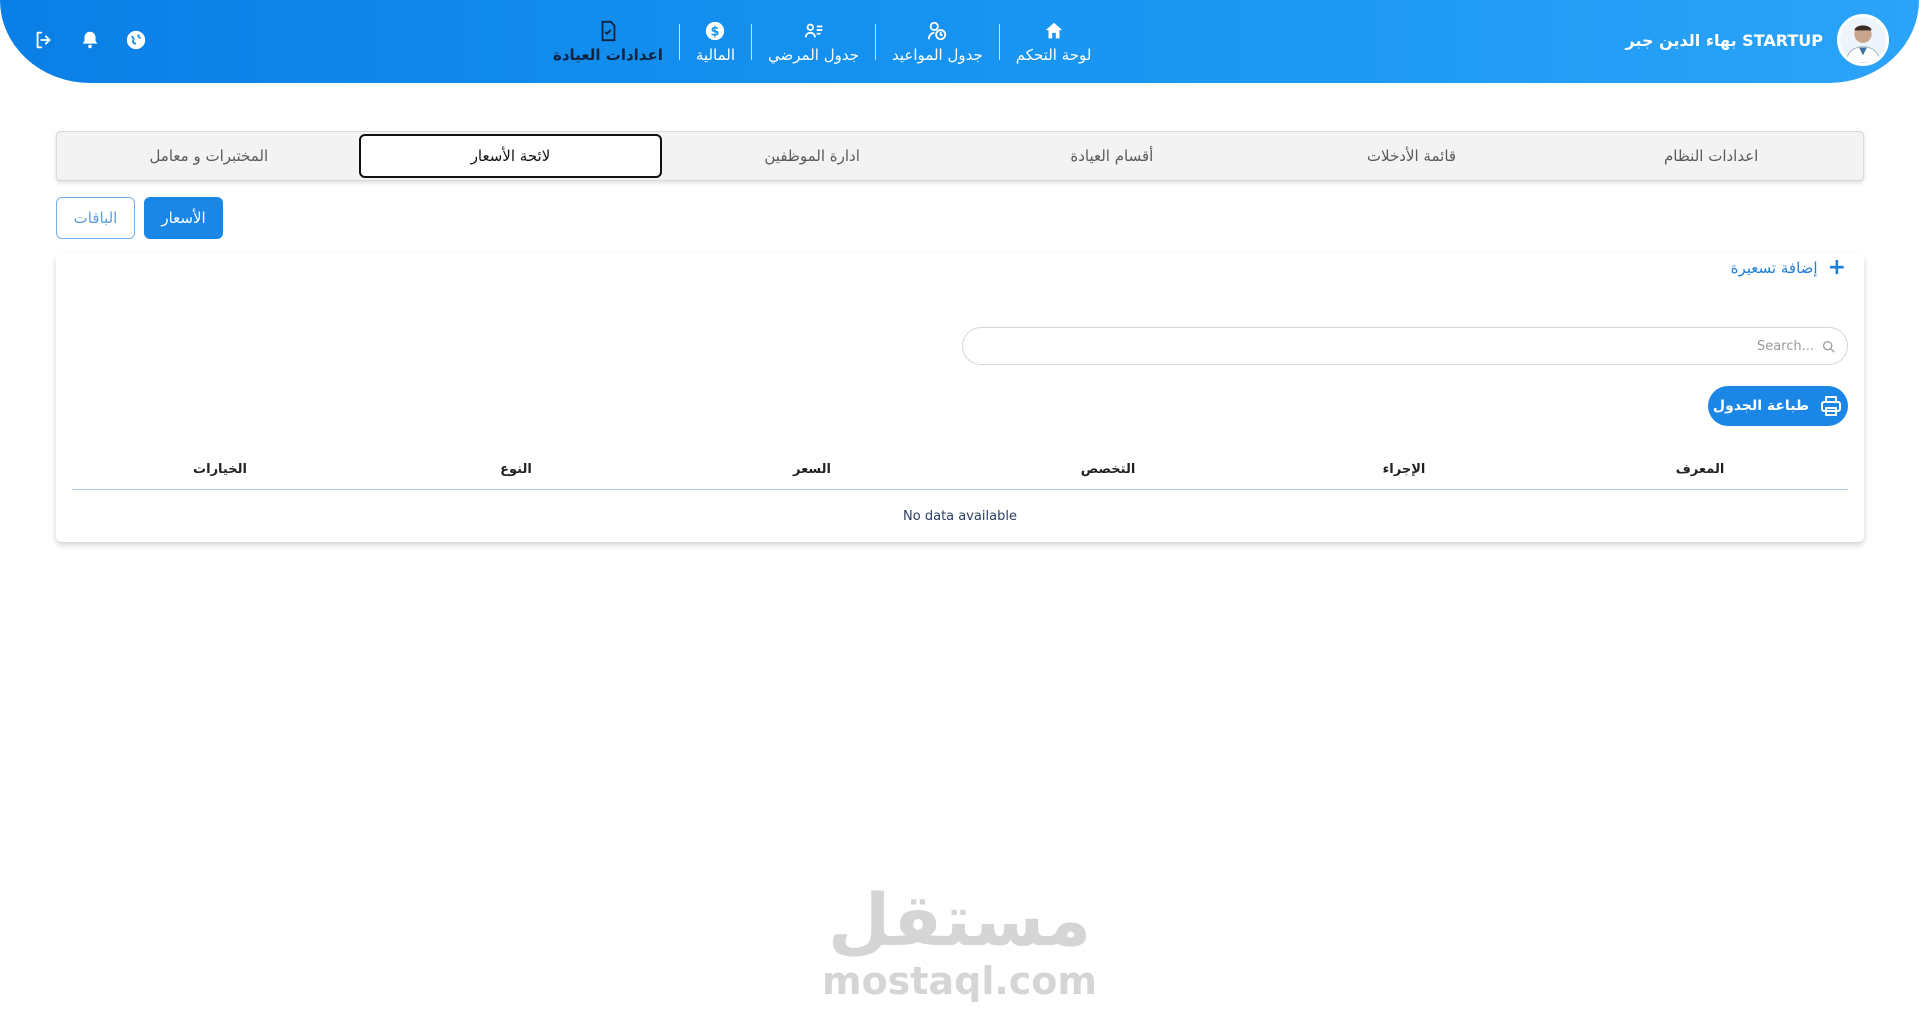  Describe the element at coordinates (1700, 469) in the screenshot. I see `column-header: المعرف` at that location.